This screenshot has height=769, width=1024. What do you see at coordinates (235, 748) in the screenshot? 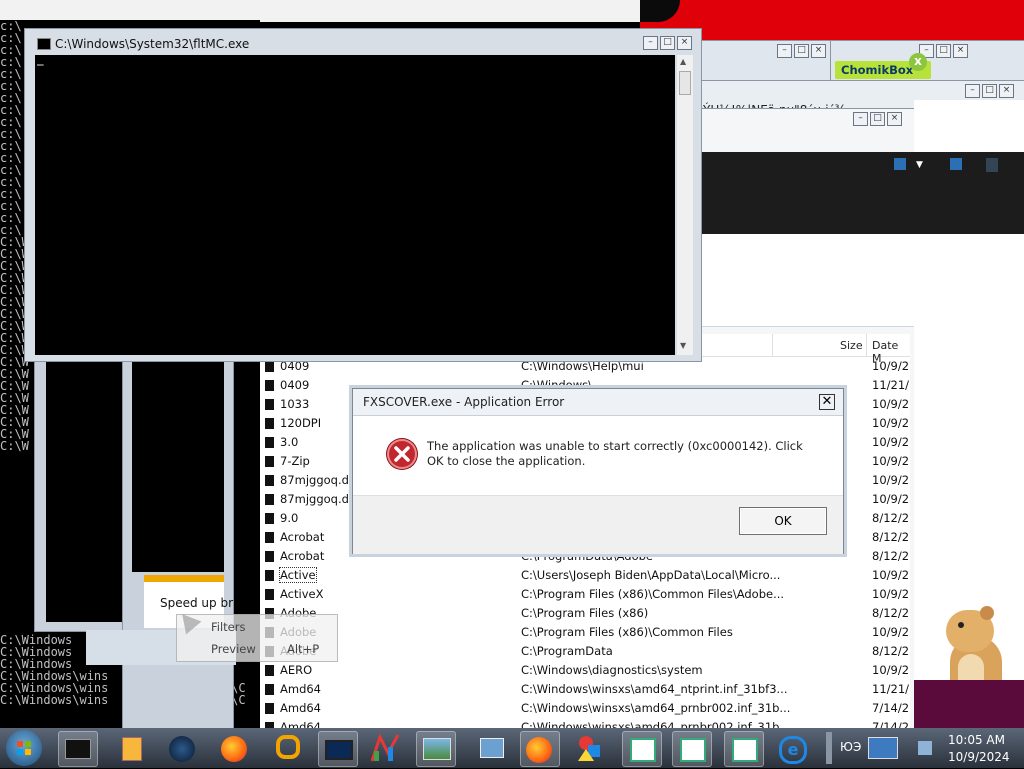
I see `taskbar-firefox-icon` at bounding box center [235, 748].